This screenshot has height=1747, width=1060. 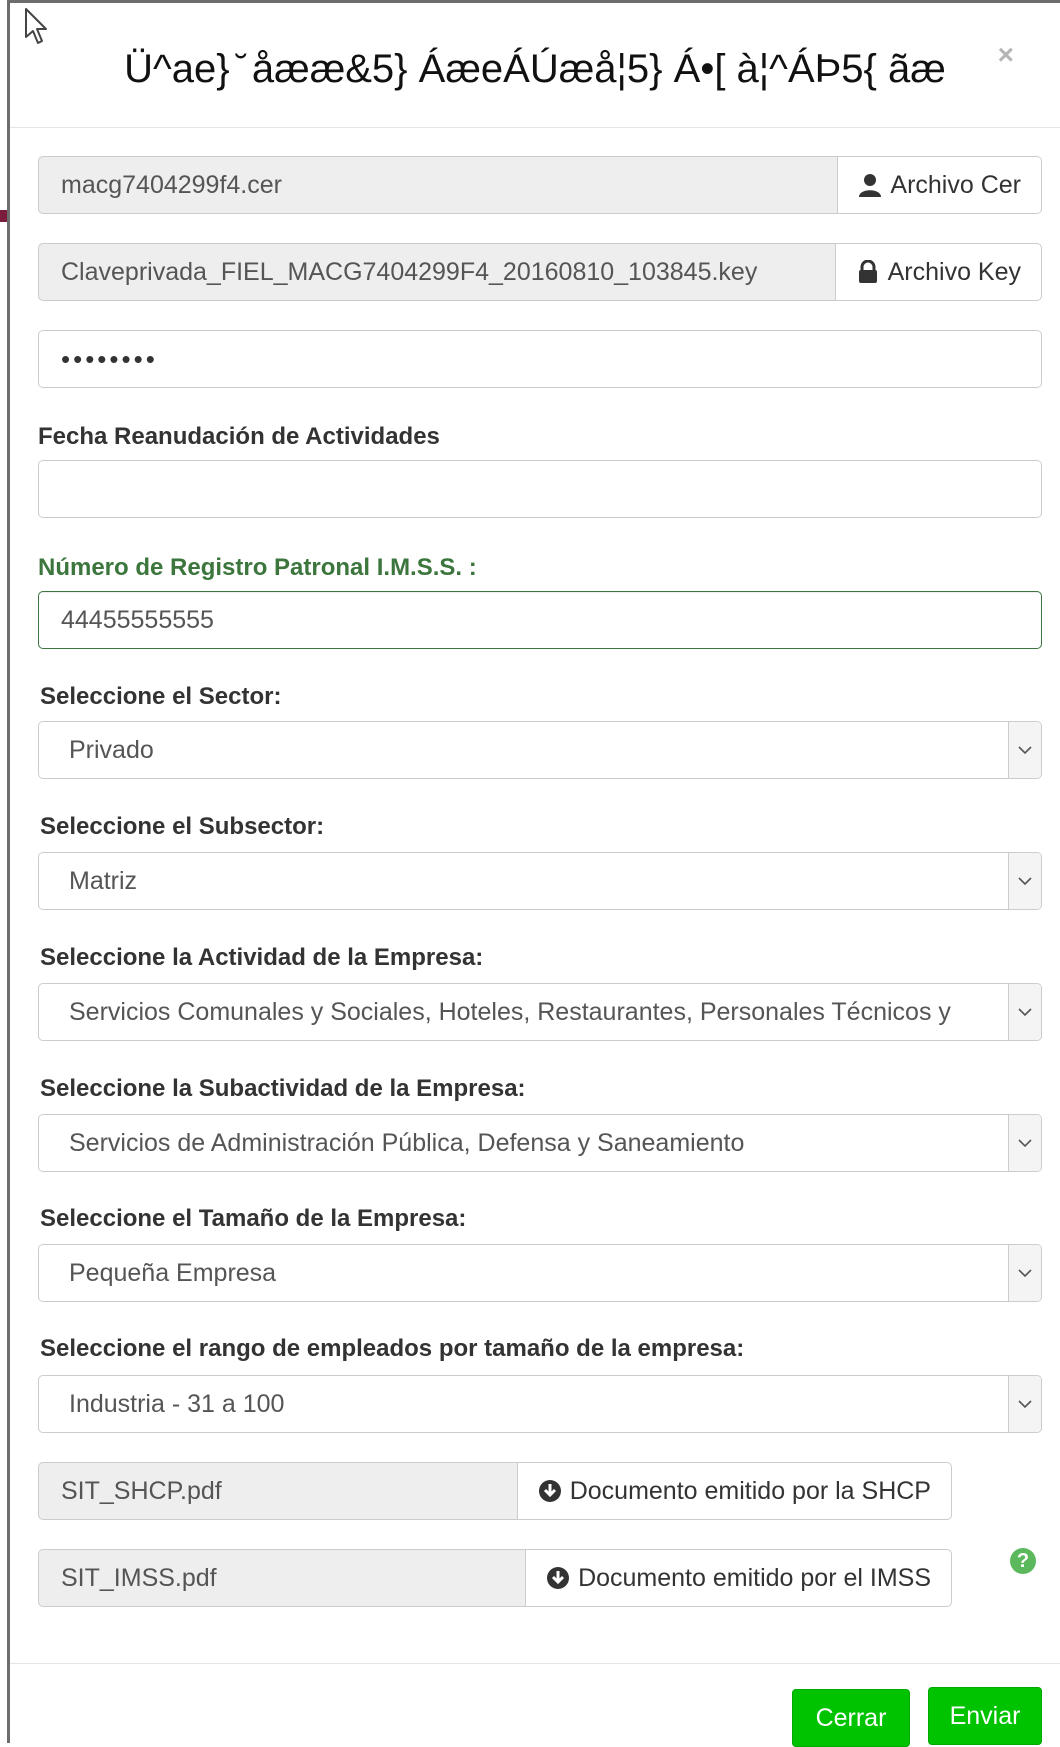 I want to click on rango-select: Industria - 31 a 100, so click(x=540, y=1404).